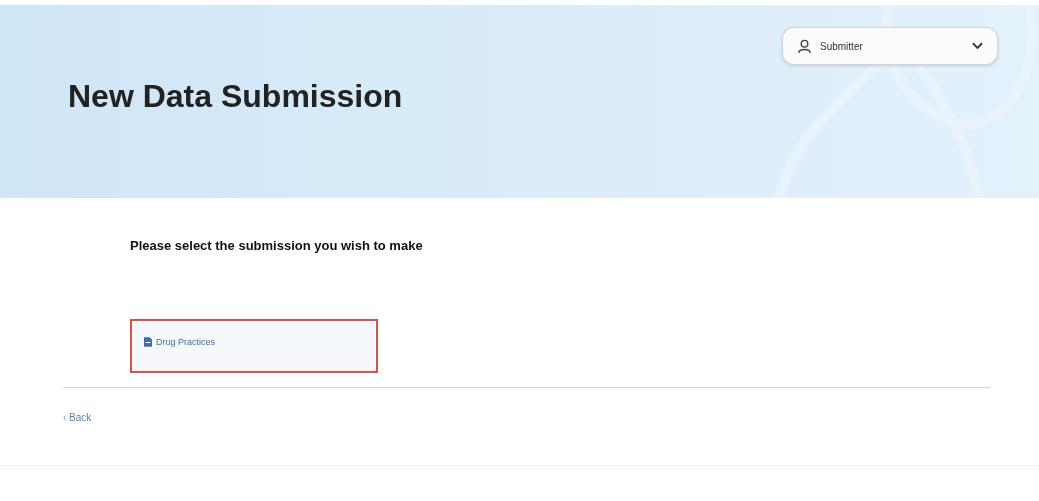  What do you see at coordinates (236, 96) in the screenshot?
I see `page-title: New Data Submission` at bounding box center [236, 96].